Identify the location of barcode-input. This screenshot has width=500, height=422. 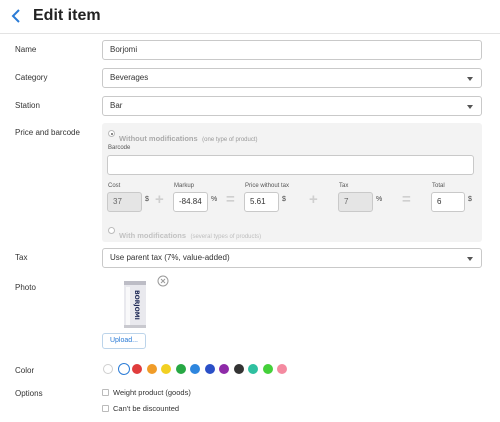
(290, 165).